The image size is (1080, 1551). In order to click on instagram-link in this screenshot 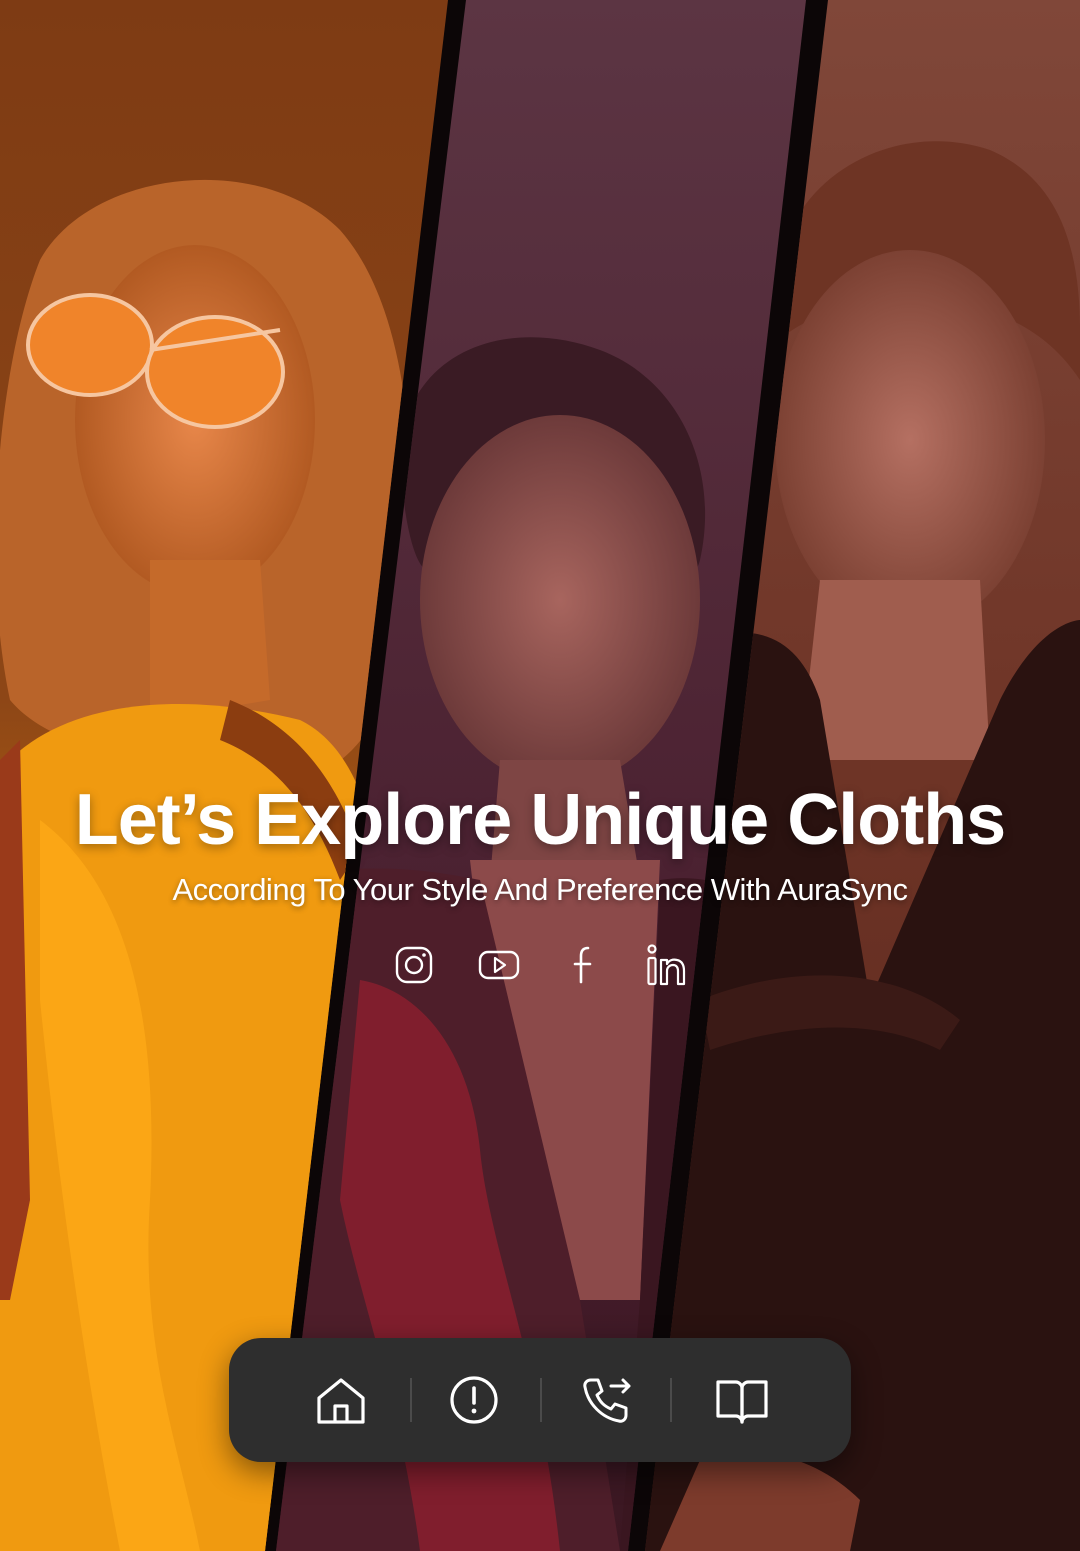, I will do `click(414, 965)`.